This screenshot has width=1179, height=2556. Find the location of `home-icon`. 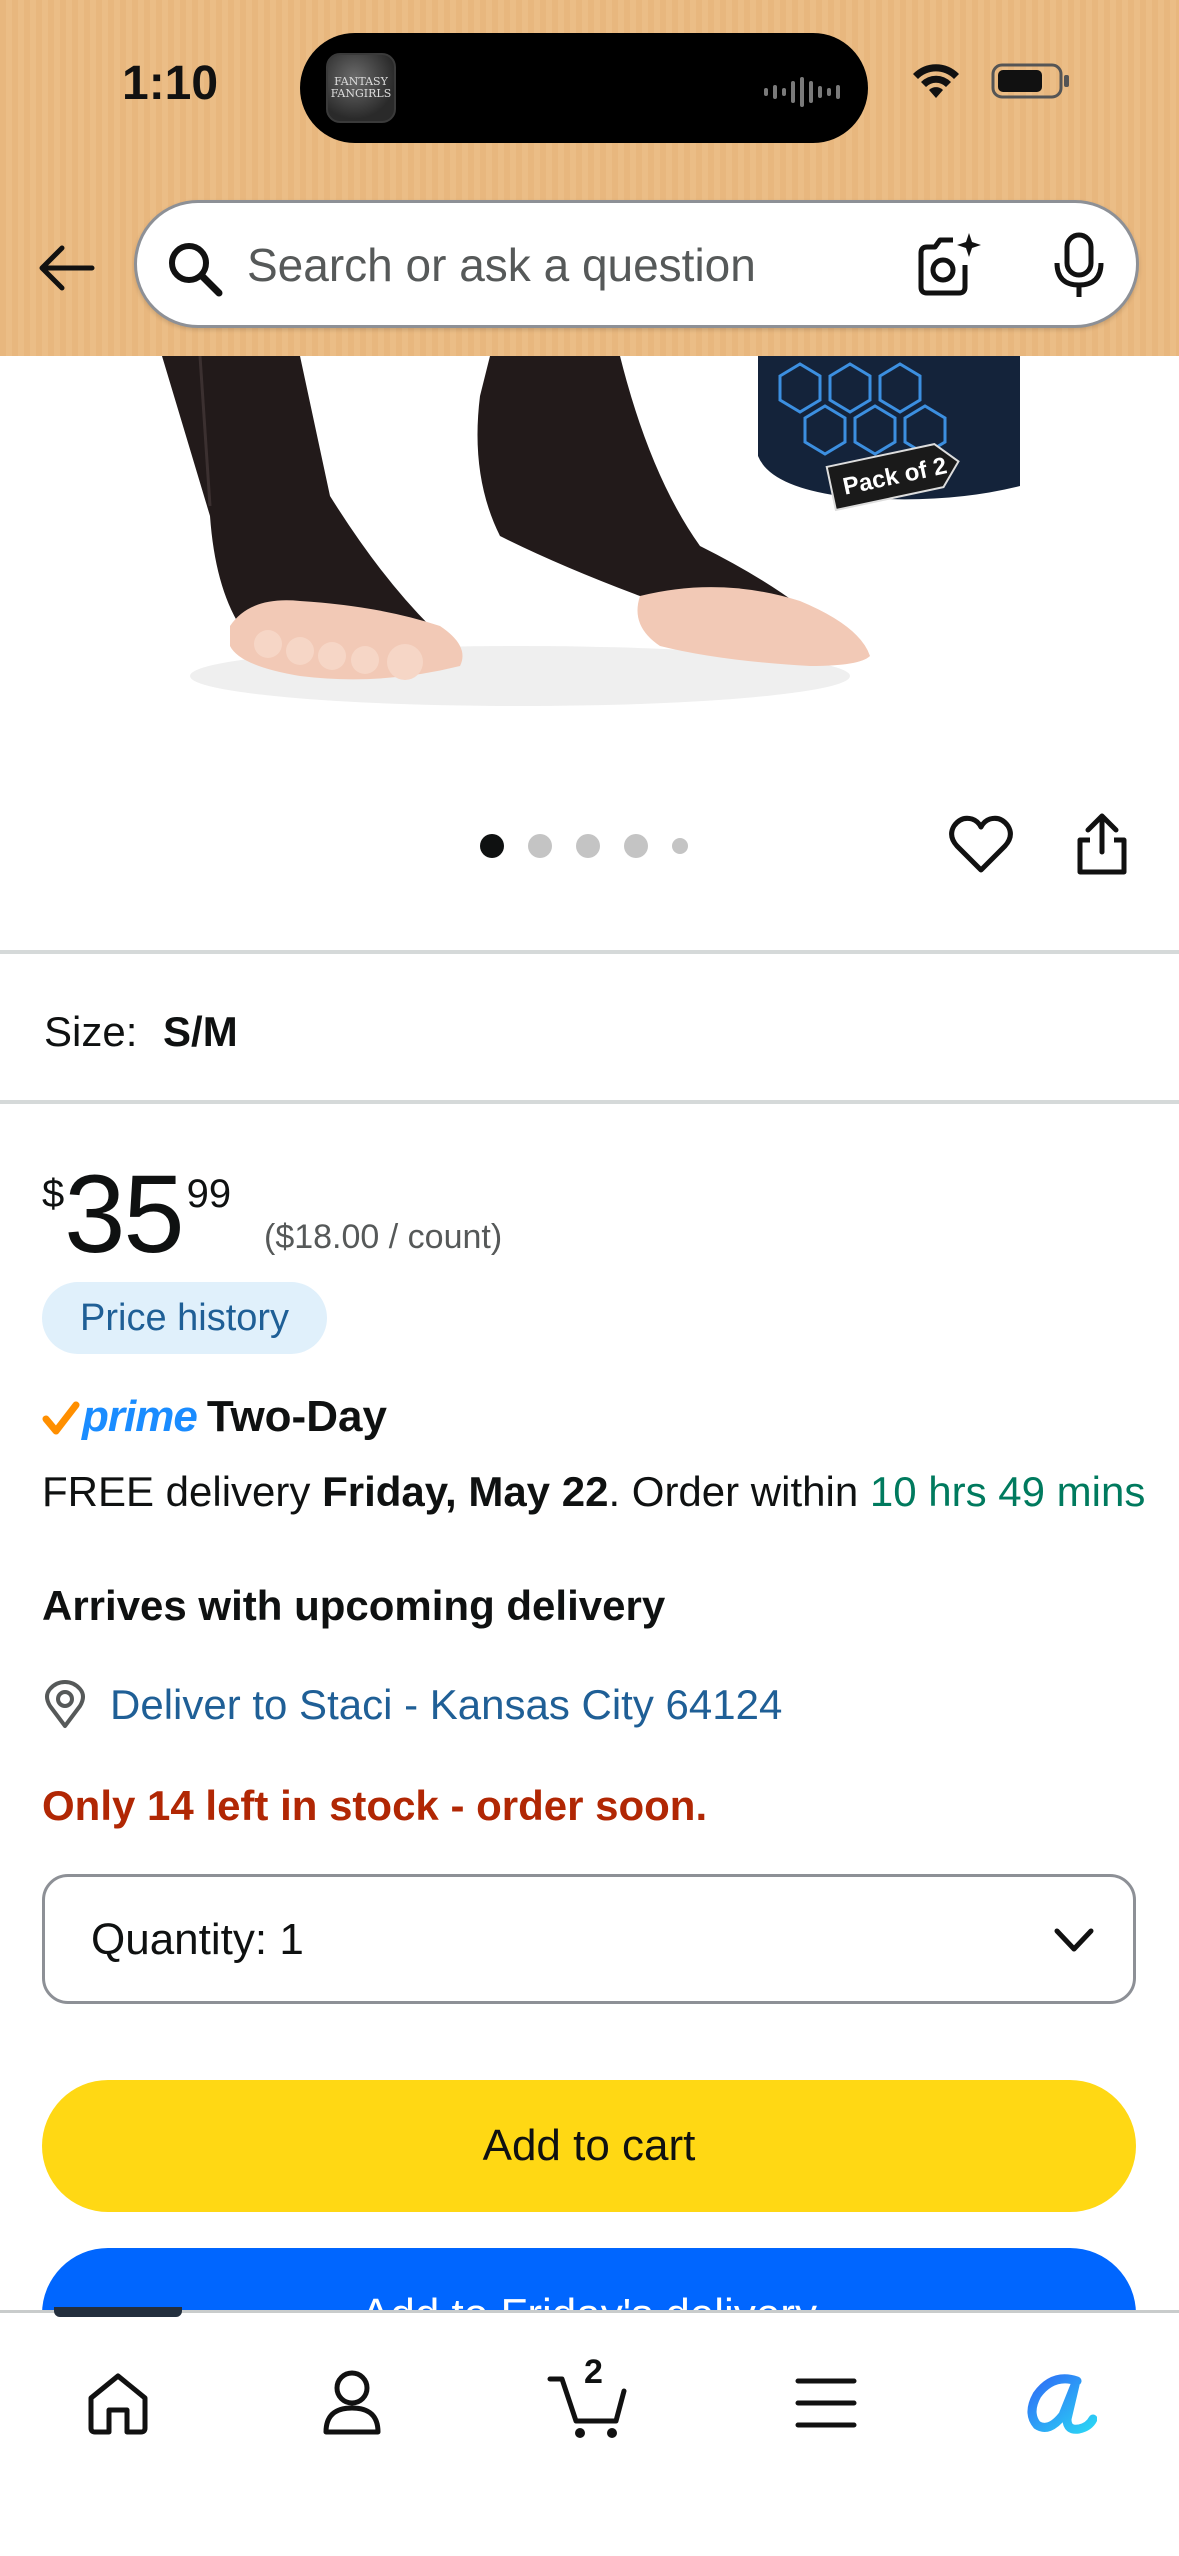

home-icon is located at coordinates (118, 2404).